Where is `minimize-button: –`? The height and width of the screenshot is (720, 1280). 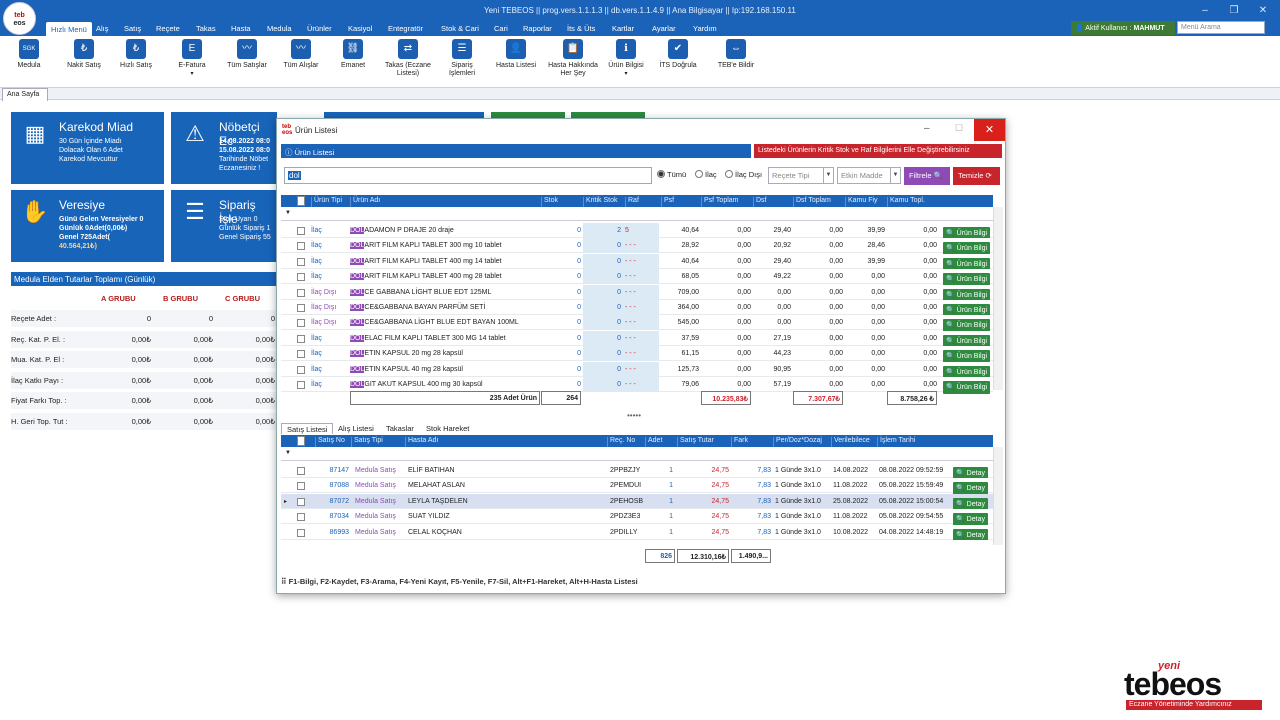
minimize-button: – is located at coordinates (1205, 11).